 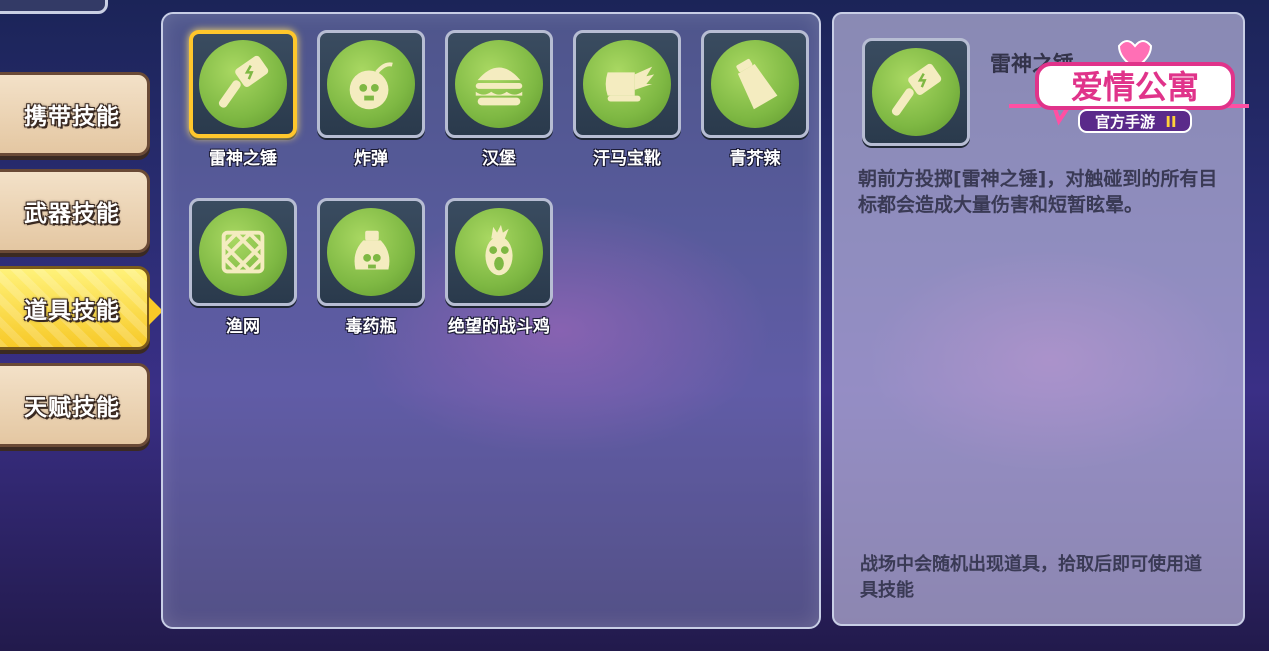 I want to click on tab-carry-skills: 携带技能, so click(x=75, y=114).